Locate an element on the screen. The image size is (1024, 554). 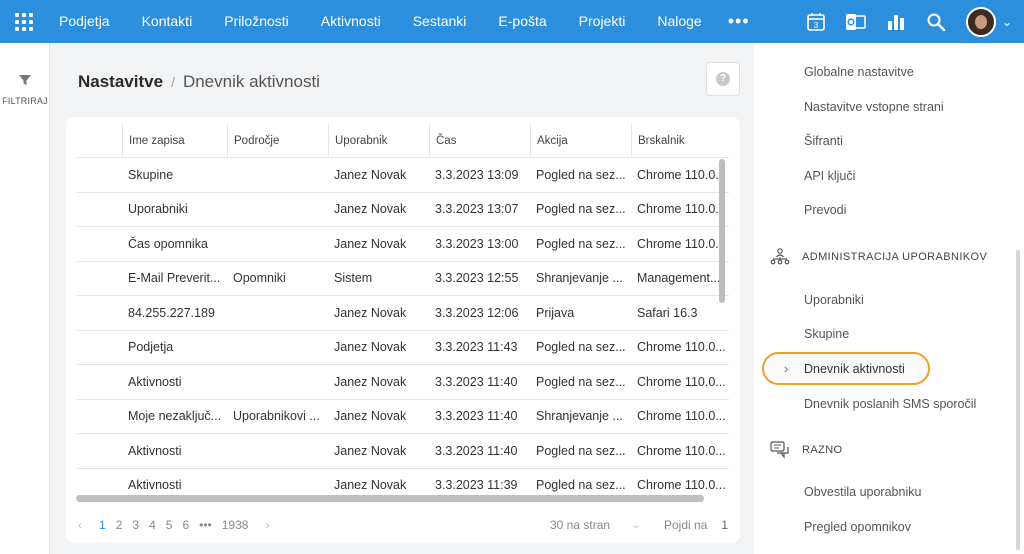
nav-more-icon: ••• is located at coordinates (739, 21).